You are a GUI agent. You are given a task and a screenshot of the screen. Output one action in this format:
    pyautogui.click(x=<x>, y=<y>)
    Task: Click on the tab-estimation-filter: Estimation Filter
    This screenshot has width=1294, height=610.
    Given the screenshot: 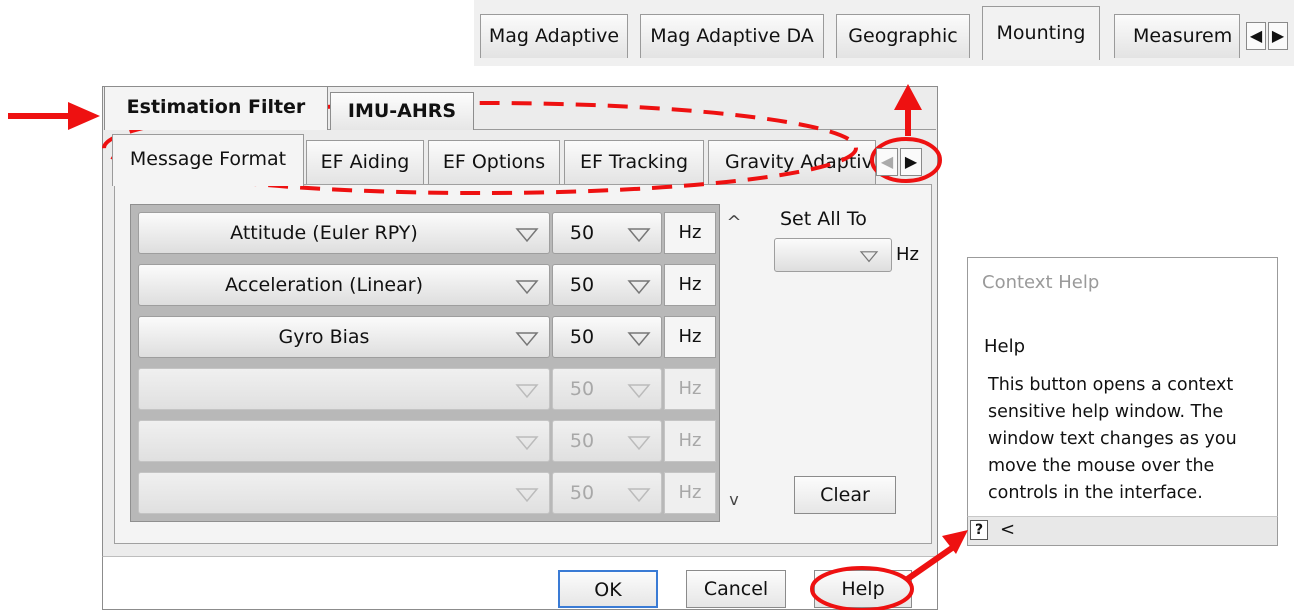 What is the action you would take?
    pyautogui.click(x=216, y=108)
    